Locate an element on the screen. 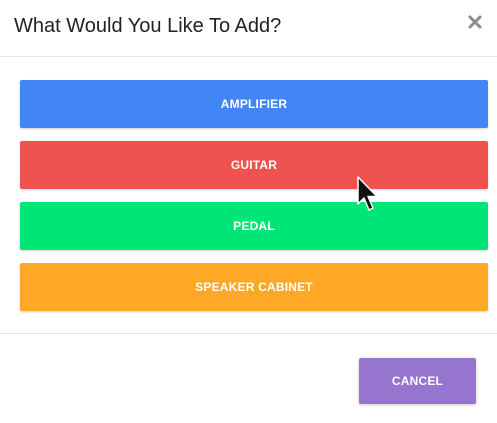 The width and height of the screenshot is (497, 423). close-icon is located at coordinates (475, 22).